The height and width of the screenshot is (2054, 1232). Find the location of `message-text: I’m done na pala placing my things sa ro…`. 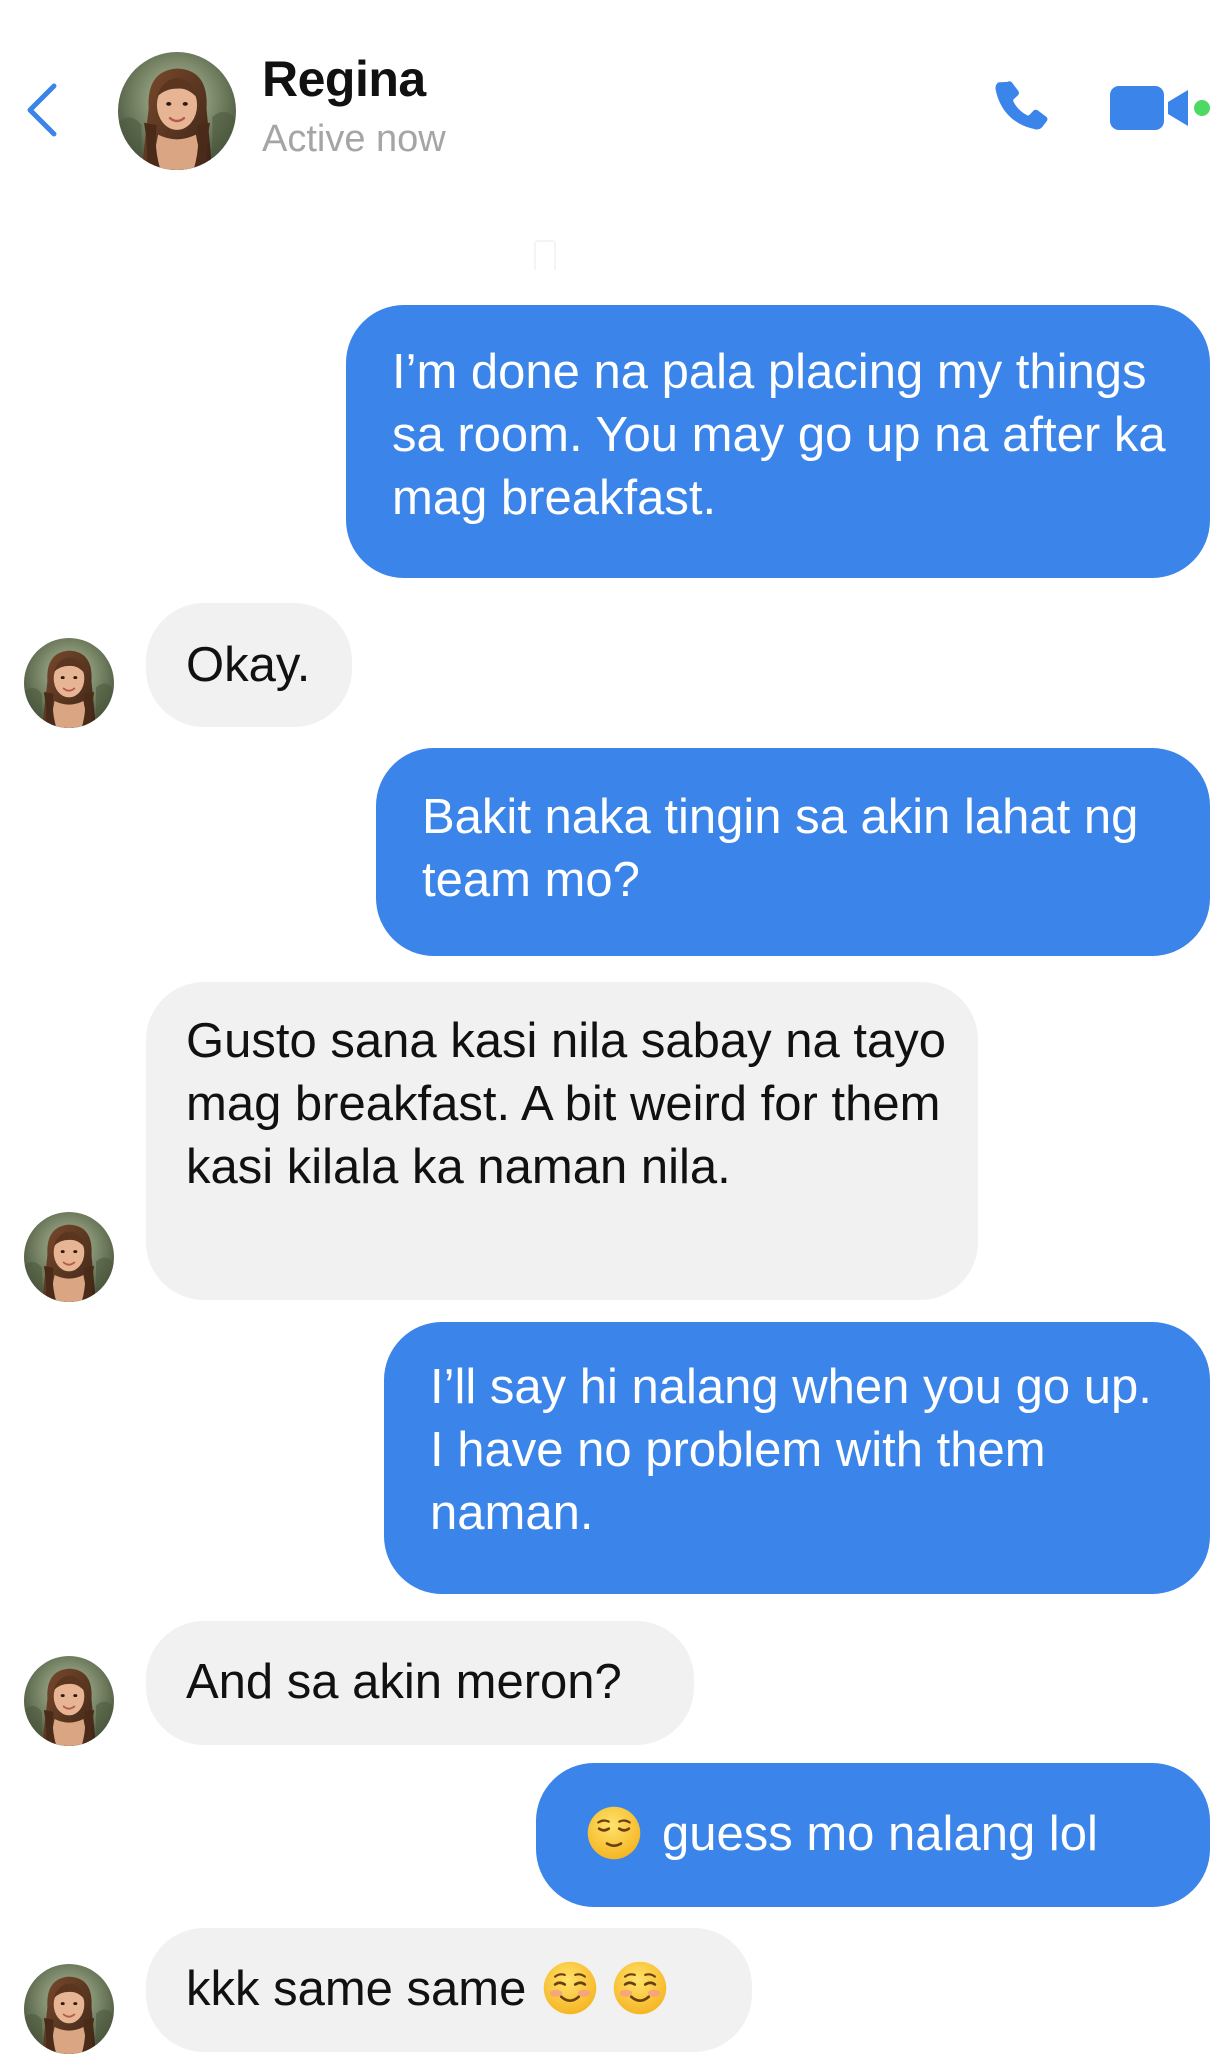

message-text: I’m done na pala placing my things sa ro… is located at coordinates (779, 435).